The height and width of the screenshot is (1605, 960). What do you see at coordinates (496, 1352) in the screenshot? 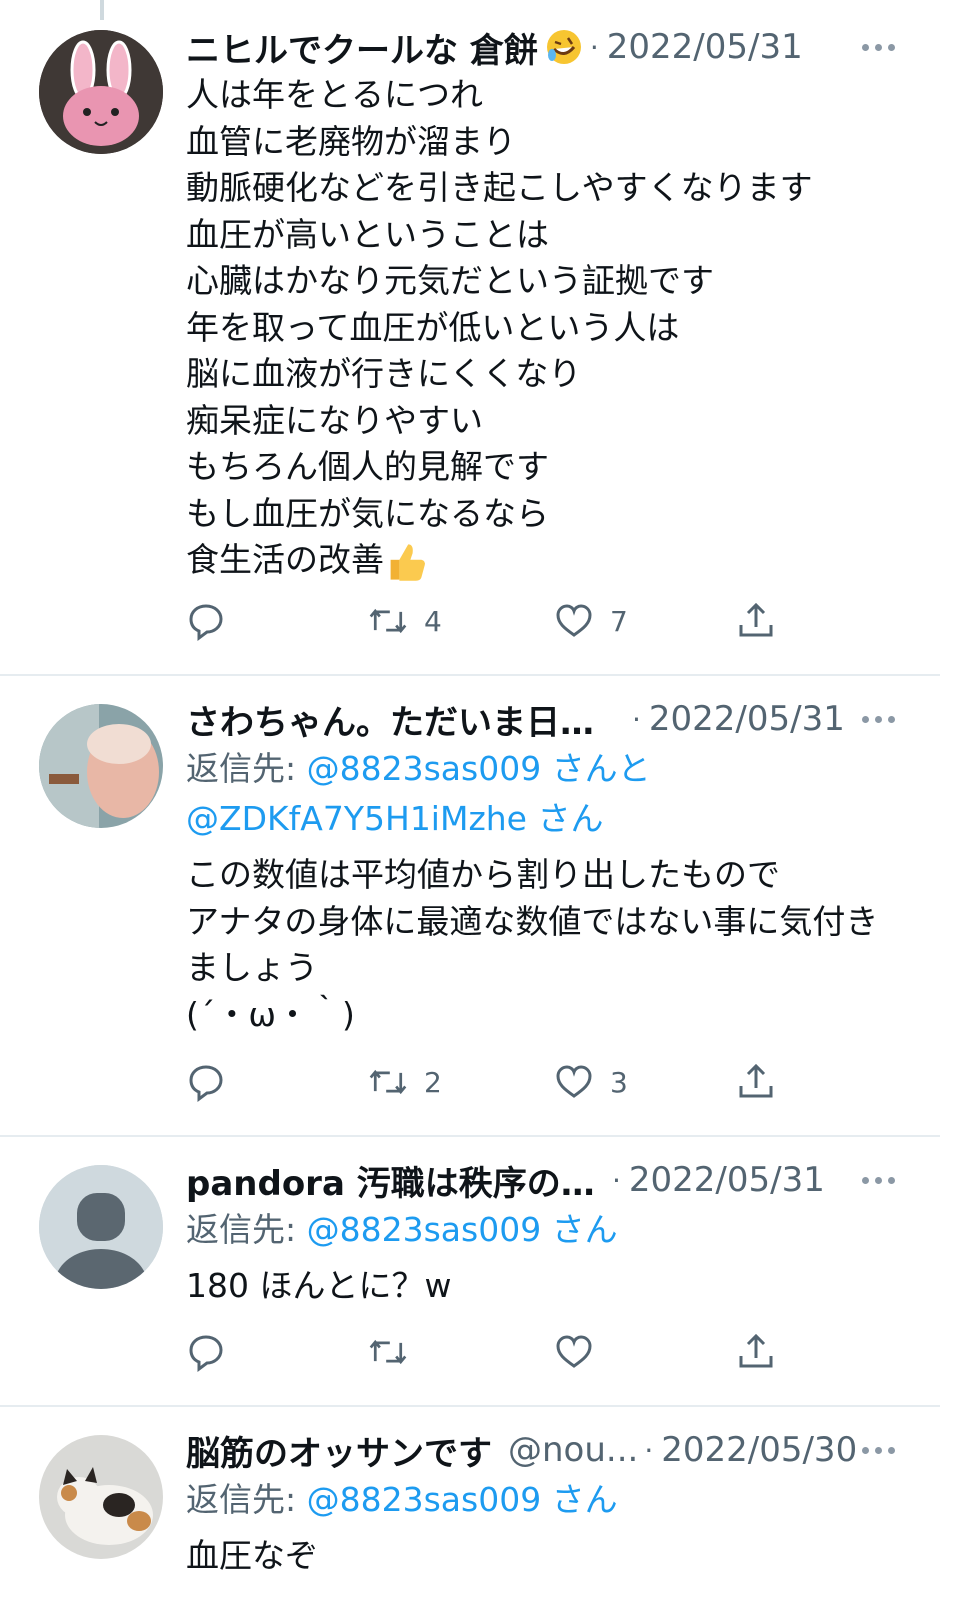
I see `tweet-actions` at bounding box center [496, 1352].